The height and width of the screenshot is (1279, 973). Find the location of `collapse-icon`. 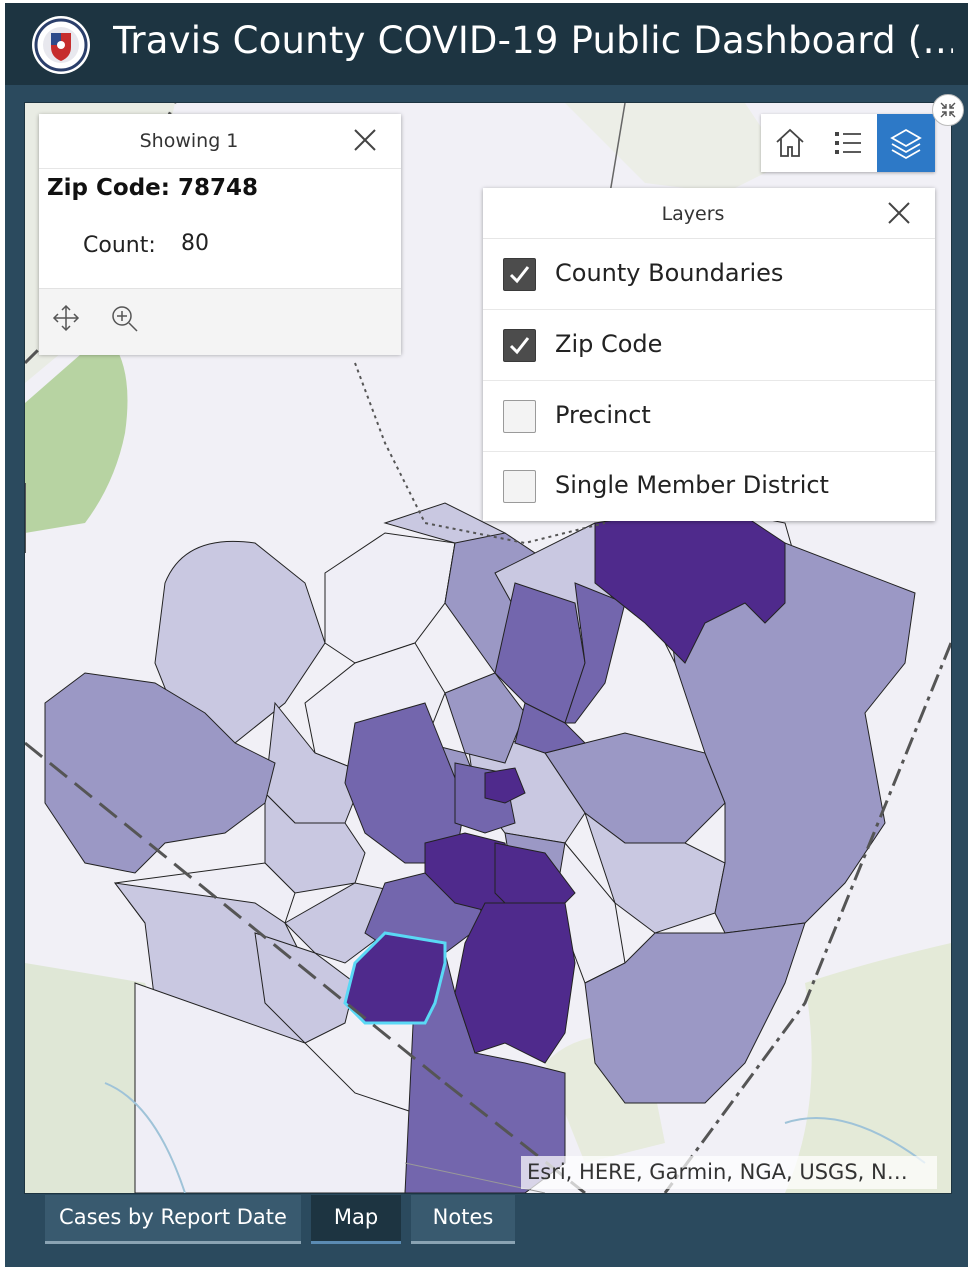

collapse-icon is located at coordinates (948, 110).